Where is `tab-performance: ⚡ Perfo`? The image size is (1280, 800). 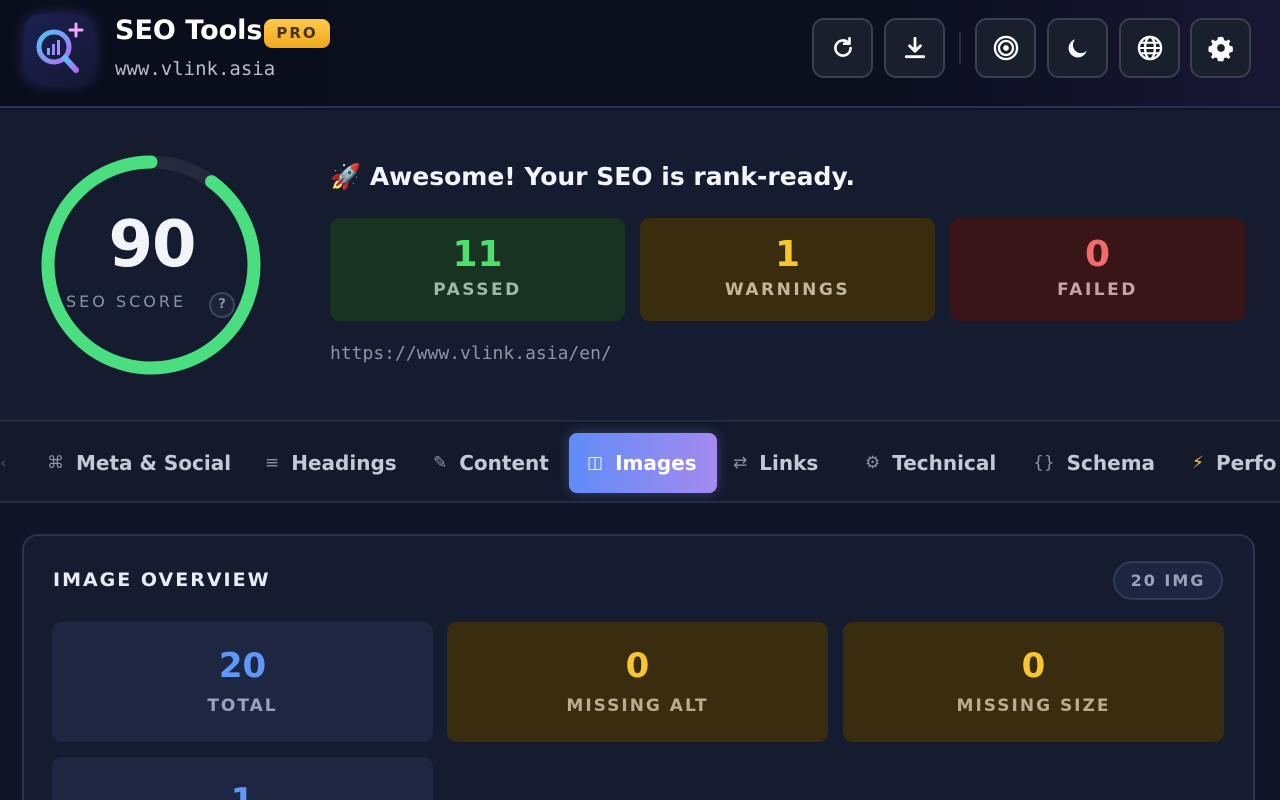
tab-performance: ⚡ Perfo is located at coordinates (1234, 463).